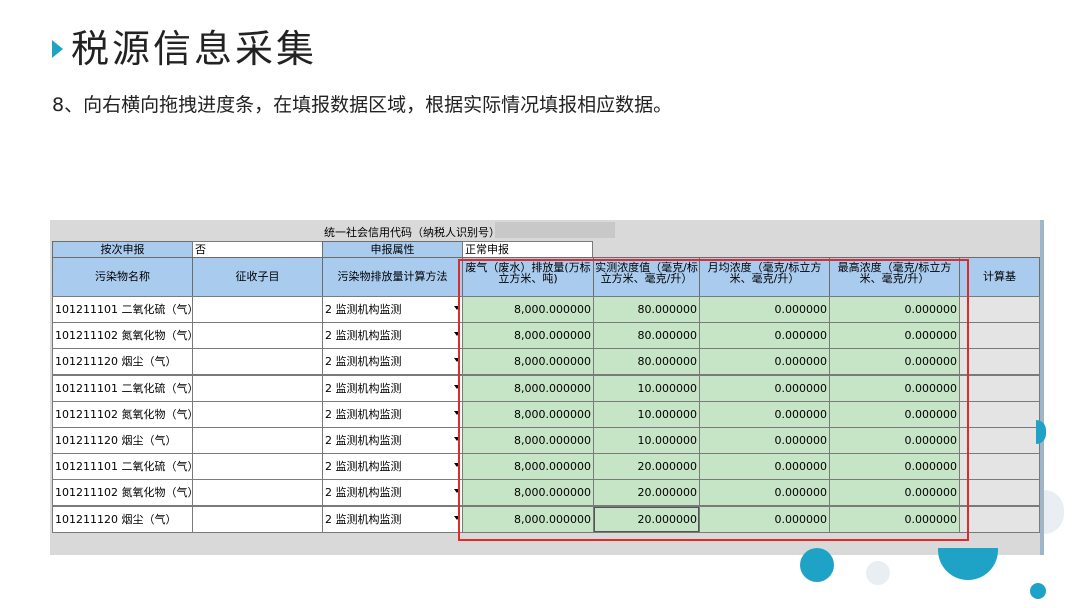  I want to click on title-marker-icon, so click(57, 49).